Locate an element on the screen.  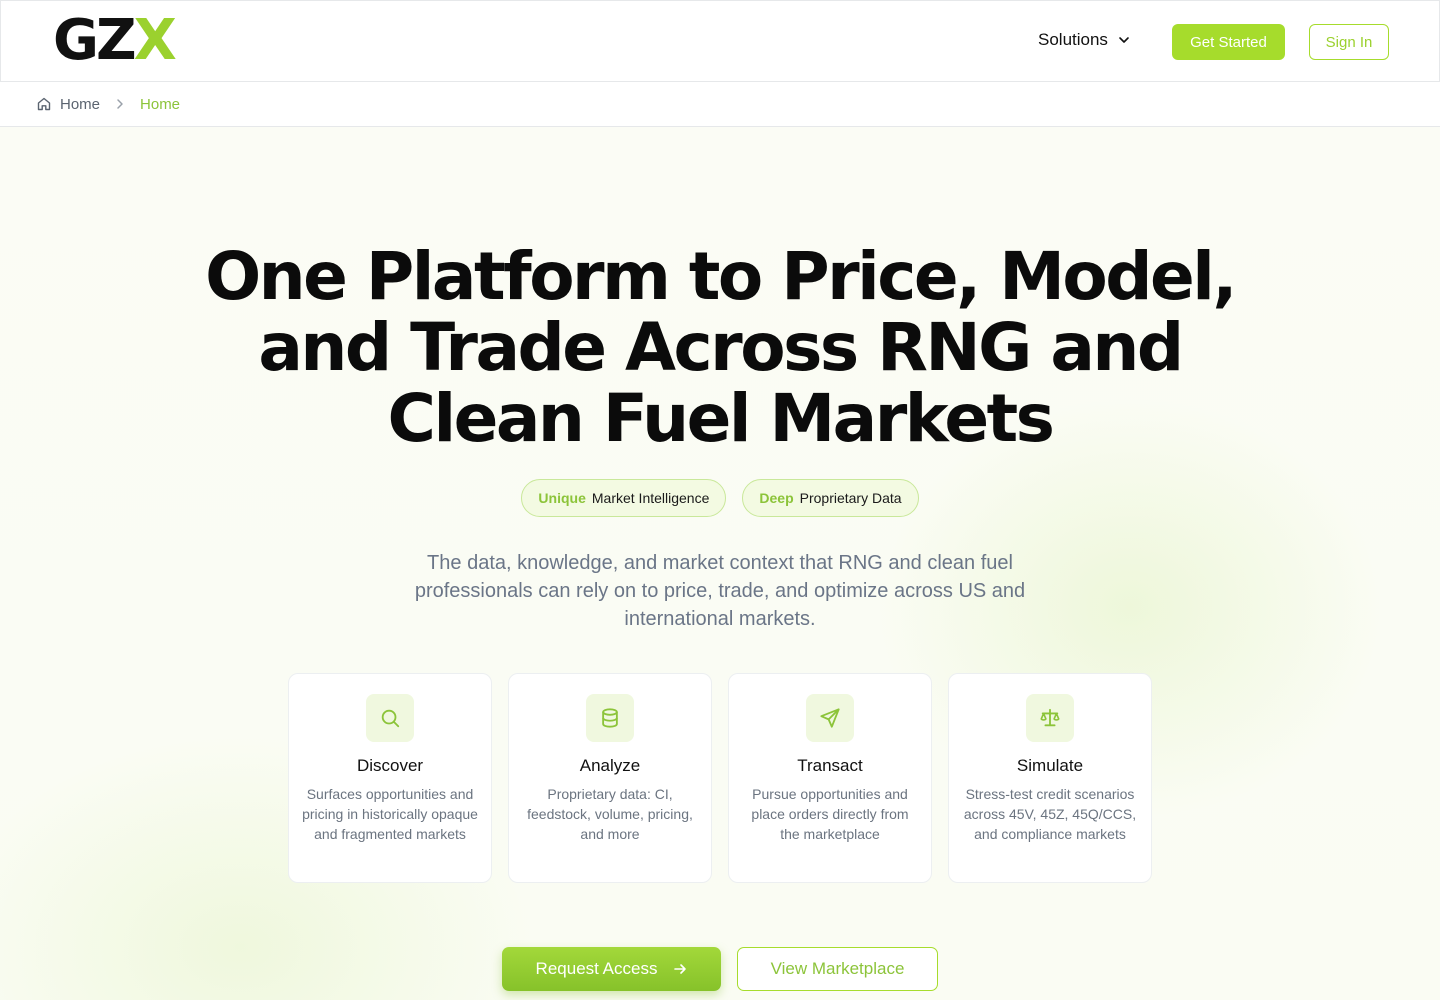
send-icon is located at coordinates (830, 718).